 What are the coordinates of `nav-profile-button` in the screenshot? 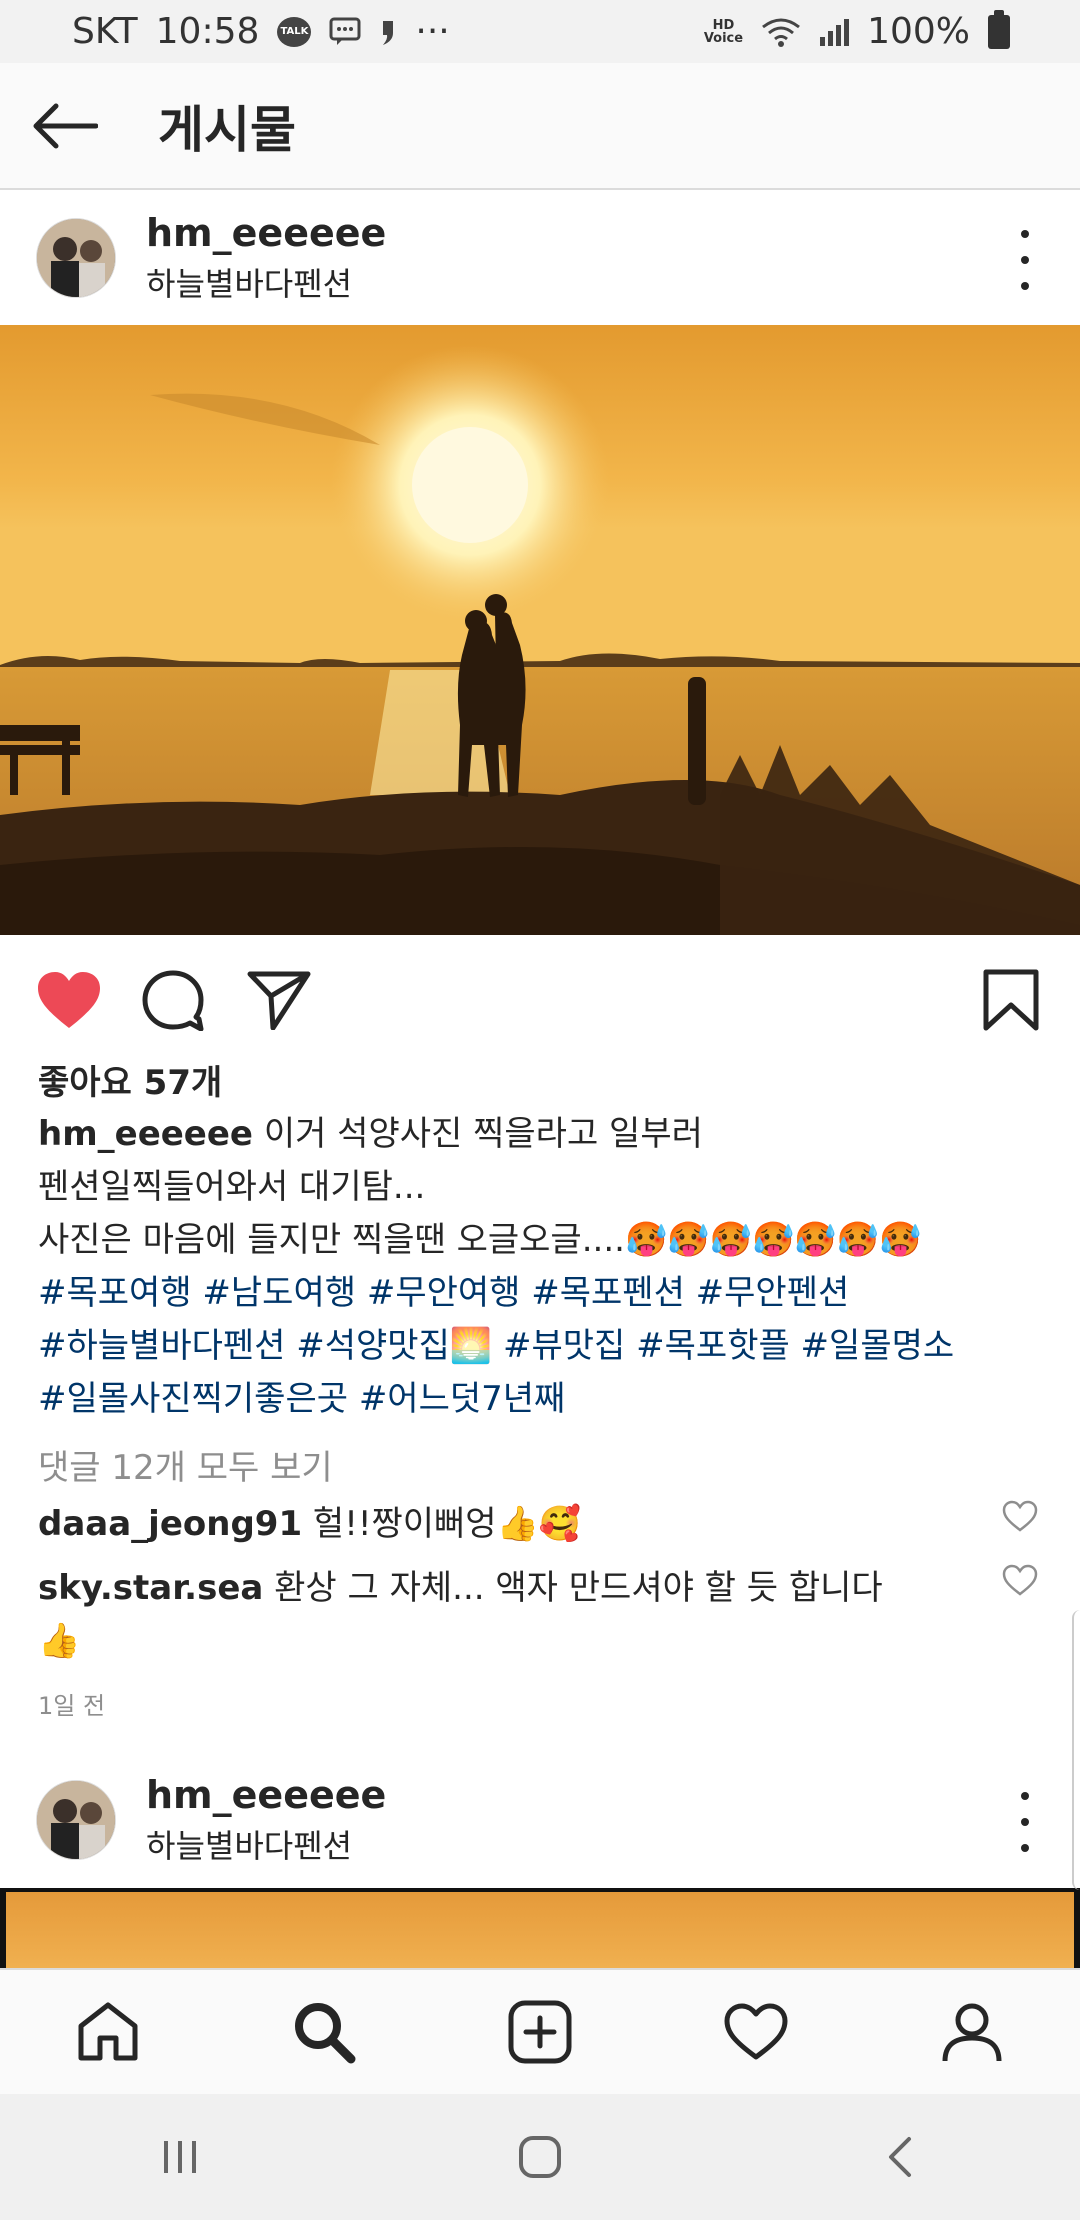 It's located at (972, 2032).